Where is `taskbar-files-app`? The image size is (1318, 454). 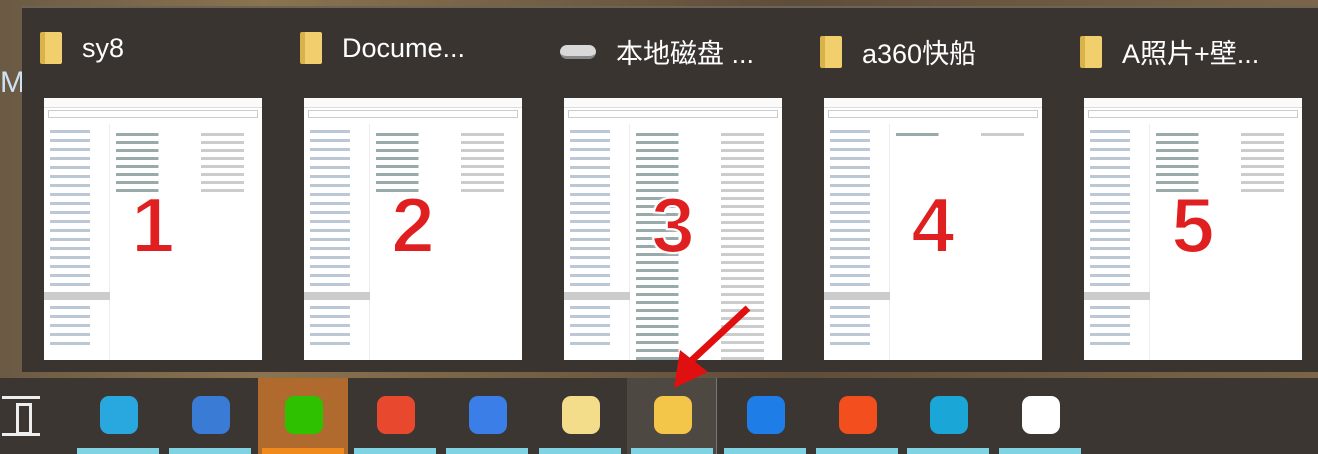
taskbar-files-app is located at coordinates (1040, 416).